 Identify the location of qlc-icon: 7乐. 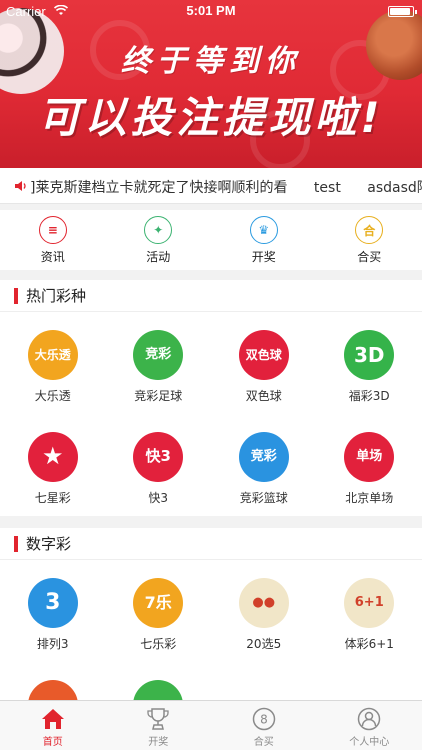
(158, 603).